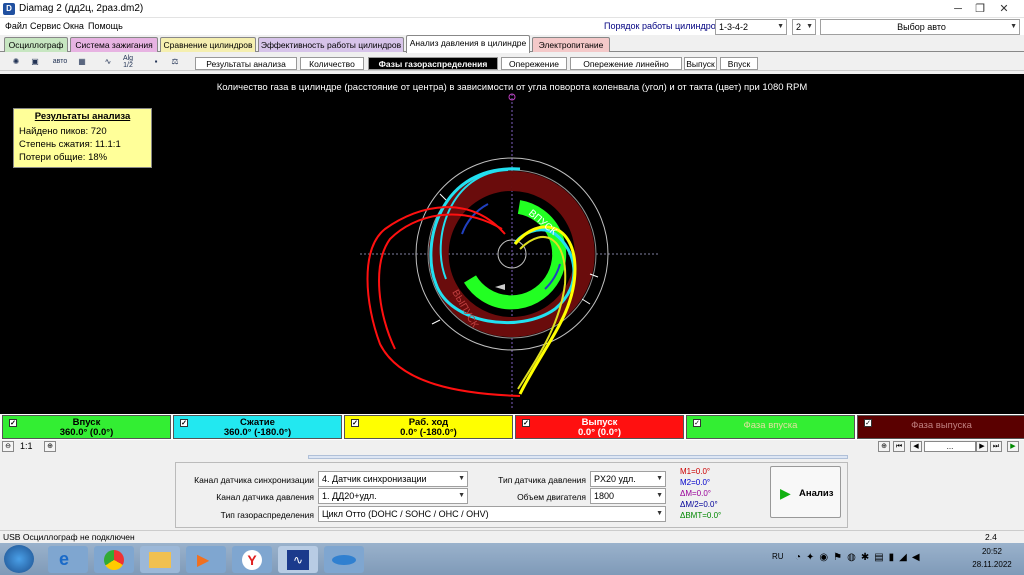  What do you see at coordinates (69, 537) in the screenshot?
I see `status-text: USB Осциллограф не подключен` at bounding box center [69, 537].